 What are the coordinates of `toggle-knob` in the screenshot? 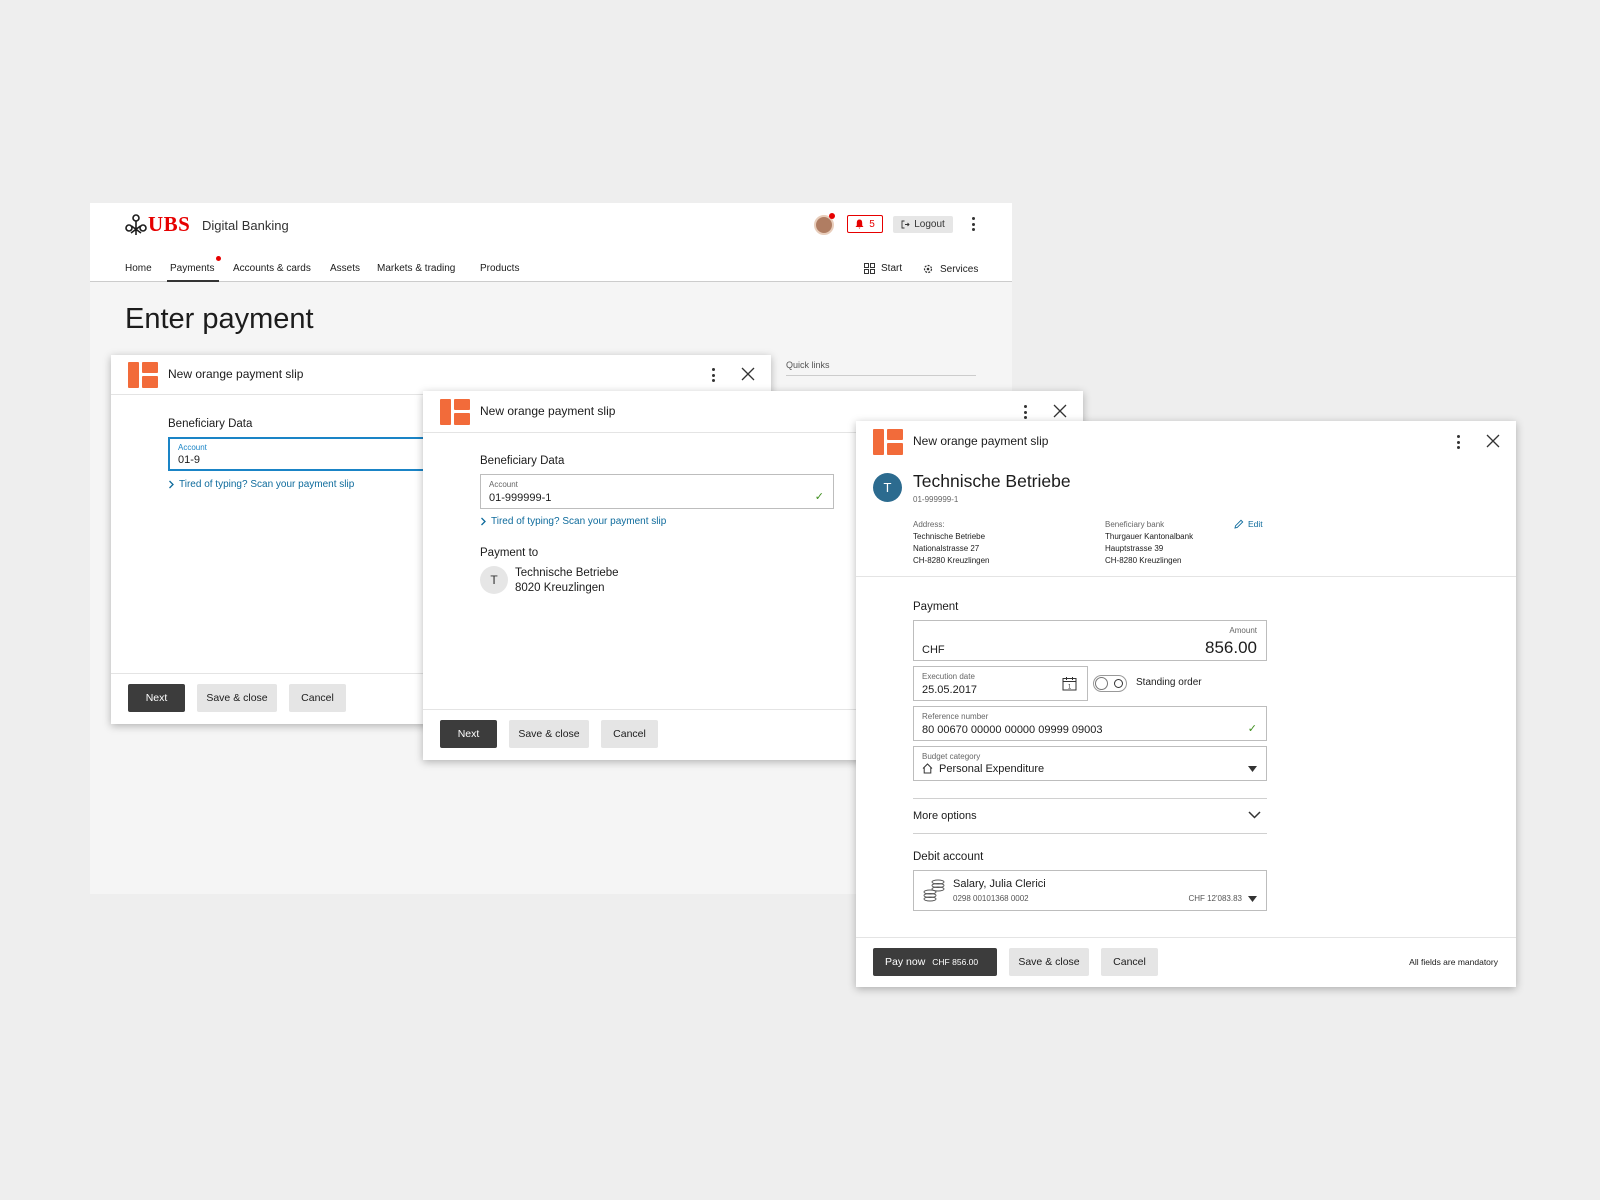 It's located at (1101, 683).